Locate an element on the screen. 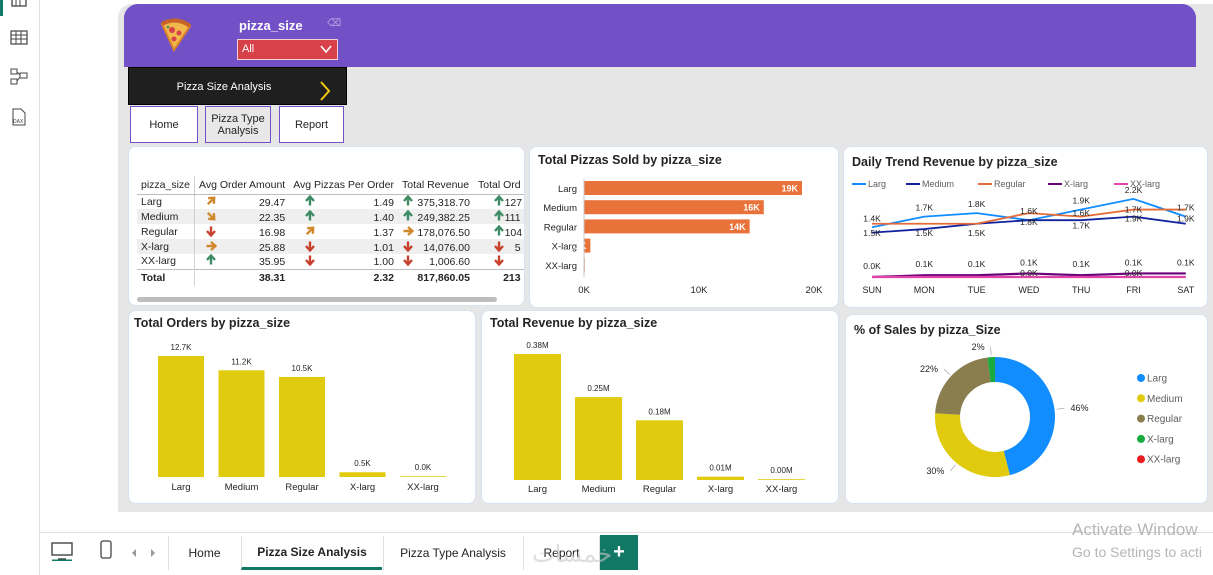 This screenshot has height=575, width=1213. y-tick-label: Medium is located at coordinates (560, 208).